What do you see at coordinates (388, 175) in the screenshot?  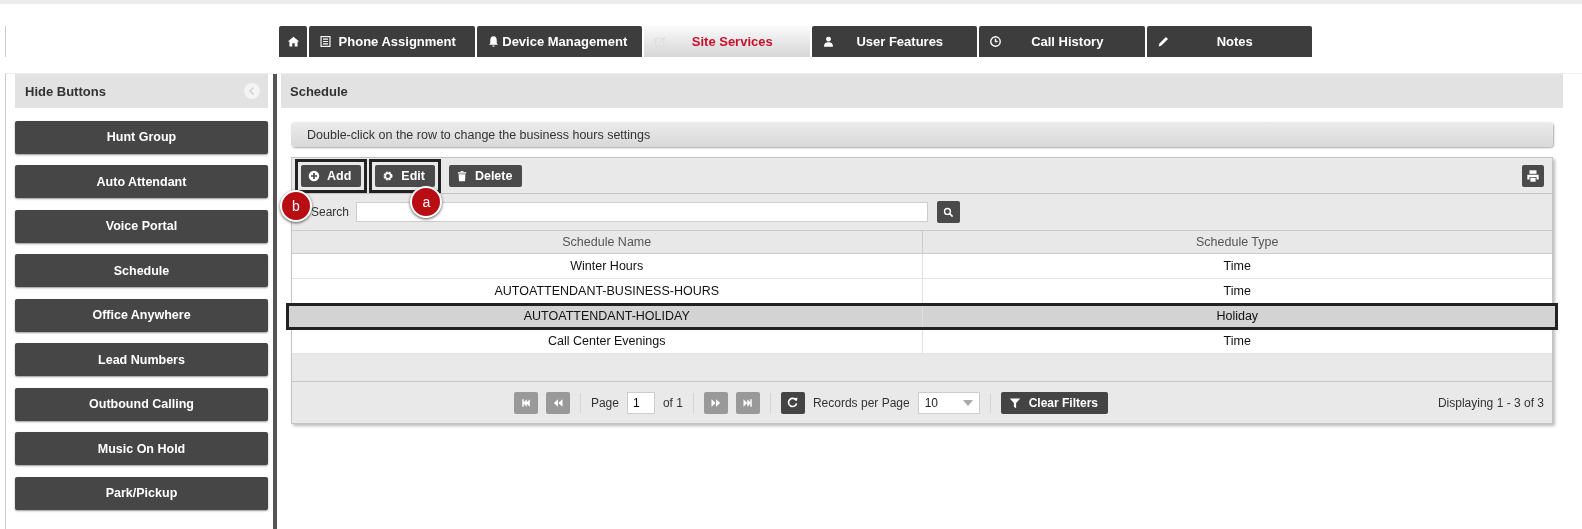 I see `gear-icon` at bounding box center [388, 175].